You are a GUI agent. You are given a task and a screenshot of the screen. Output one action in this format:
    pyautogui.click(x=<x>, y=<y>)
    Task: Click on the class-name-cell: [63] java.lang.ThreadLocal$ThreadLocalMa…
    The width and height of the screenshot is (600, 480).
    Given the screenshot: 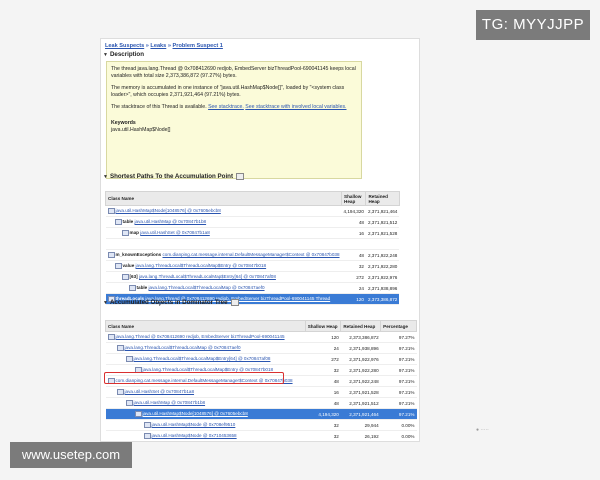 What is the action you would take?
    pyautogui.click(x=223, y=277)
    